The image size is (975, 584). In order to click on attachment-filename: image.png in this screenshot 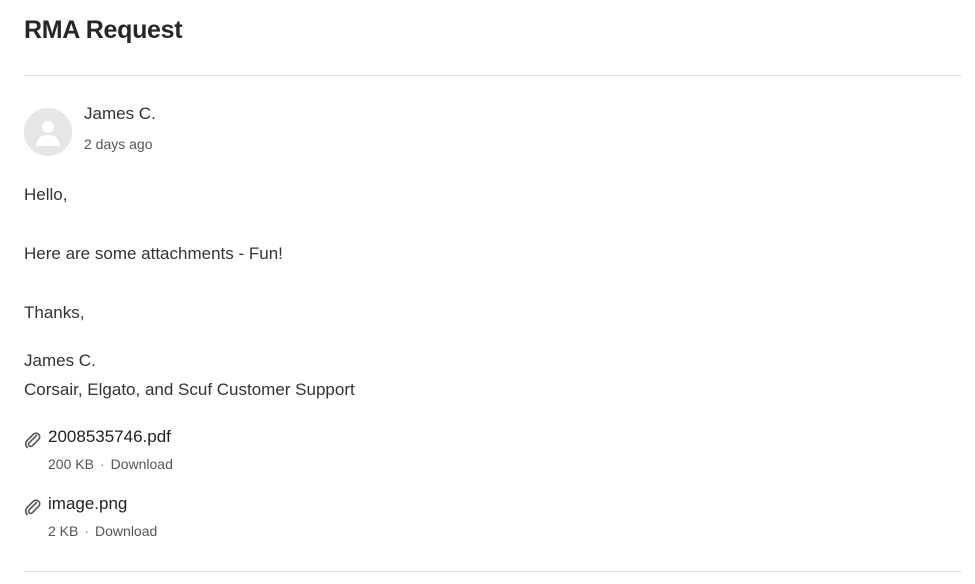, I will do `click(87, 504)`.